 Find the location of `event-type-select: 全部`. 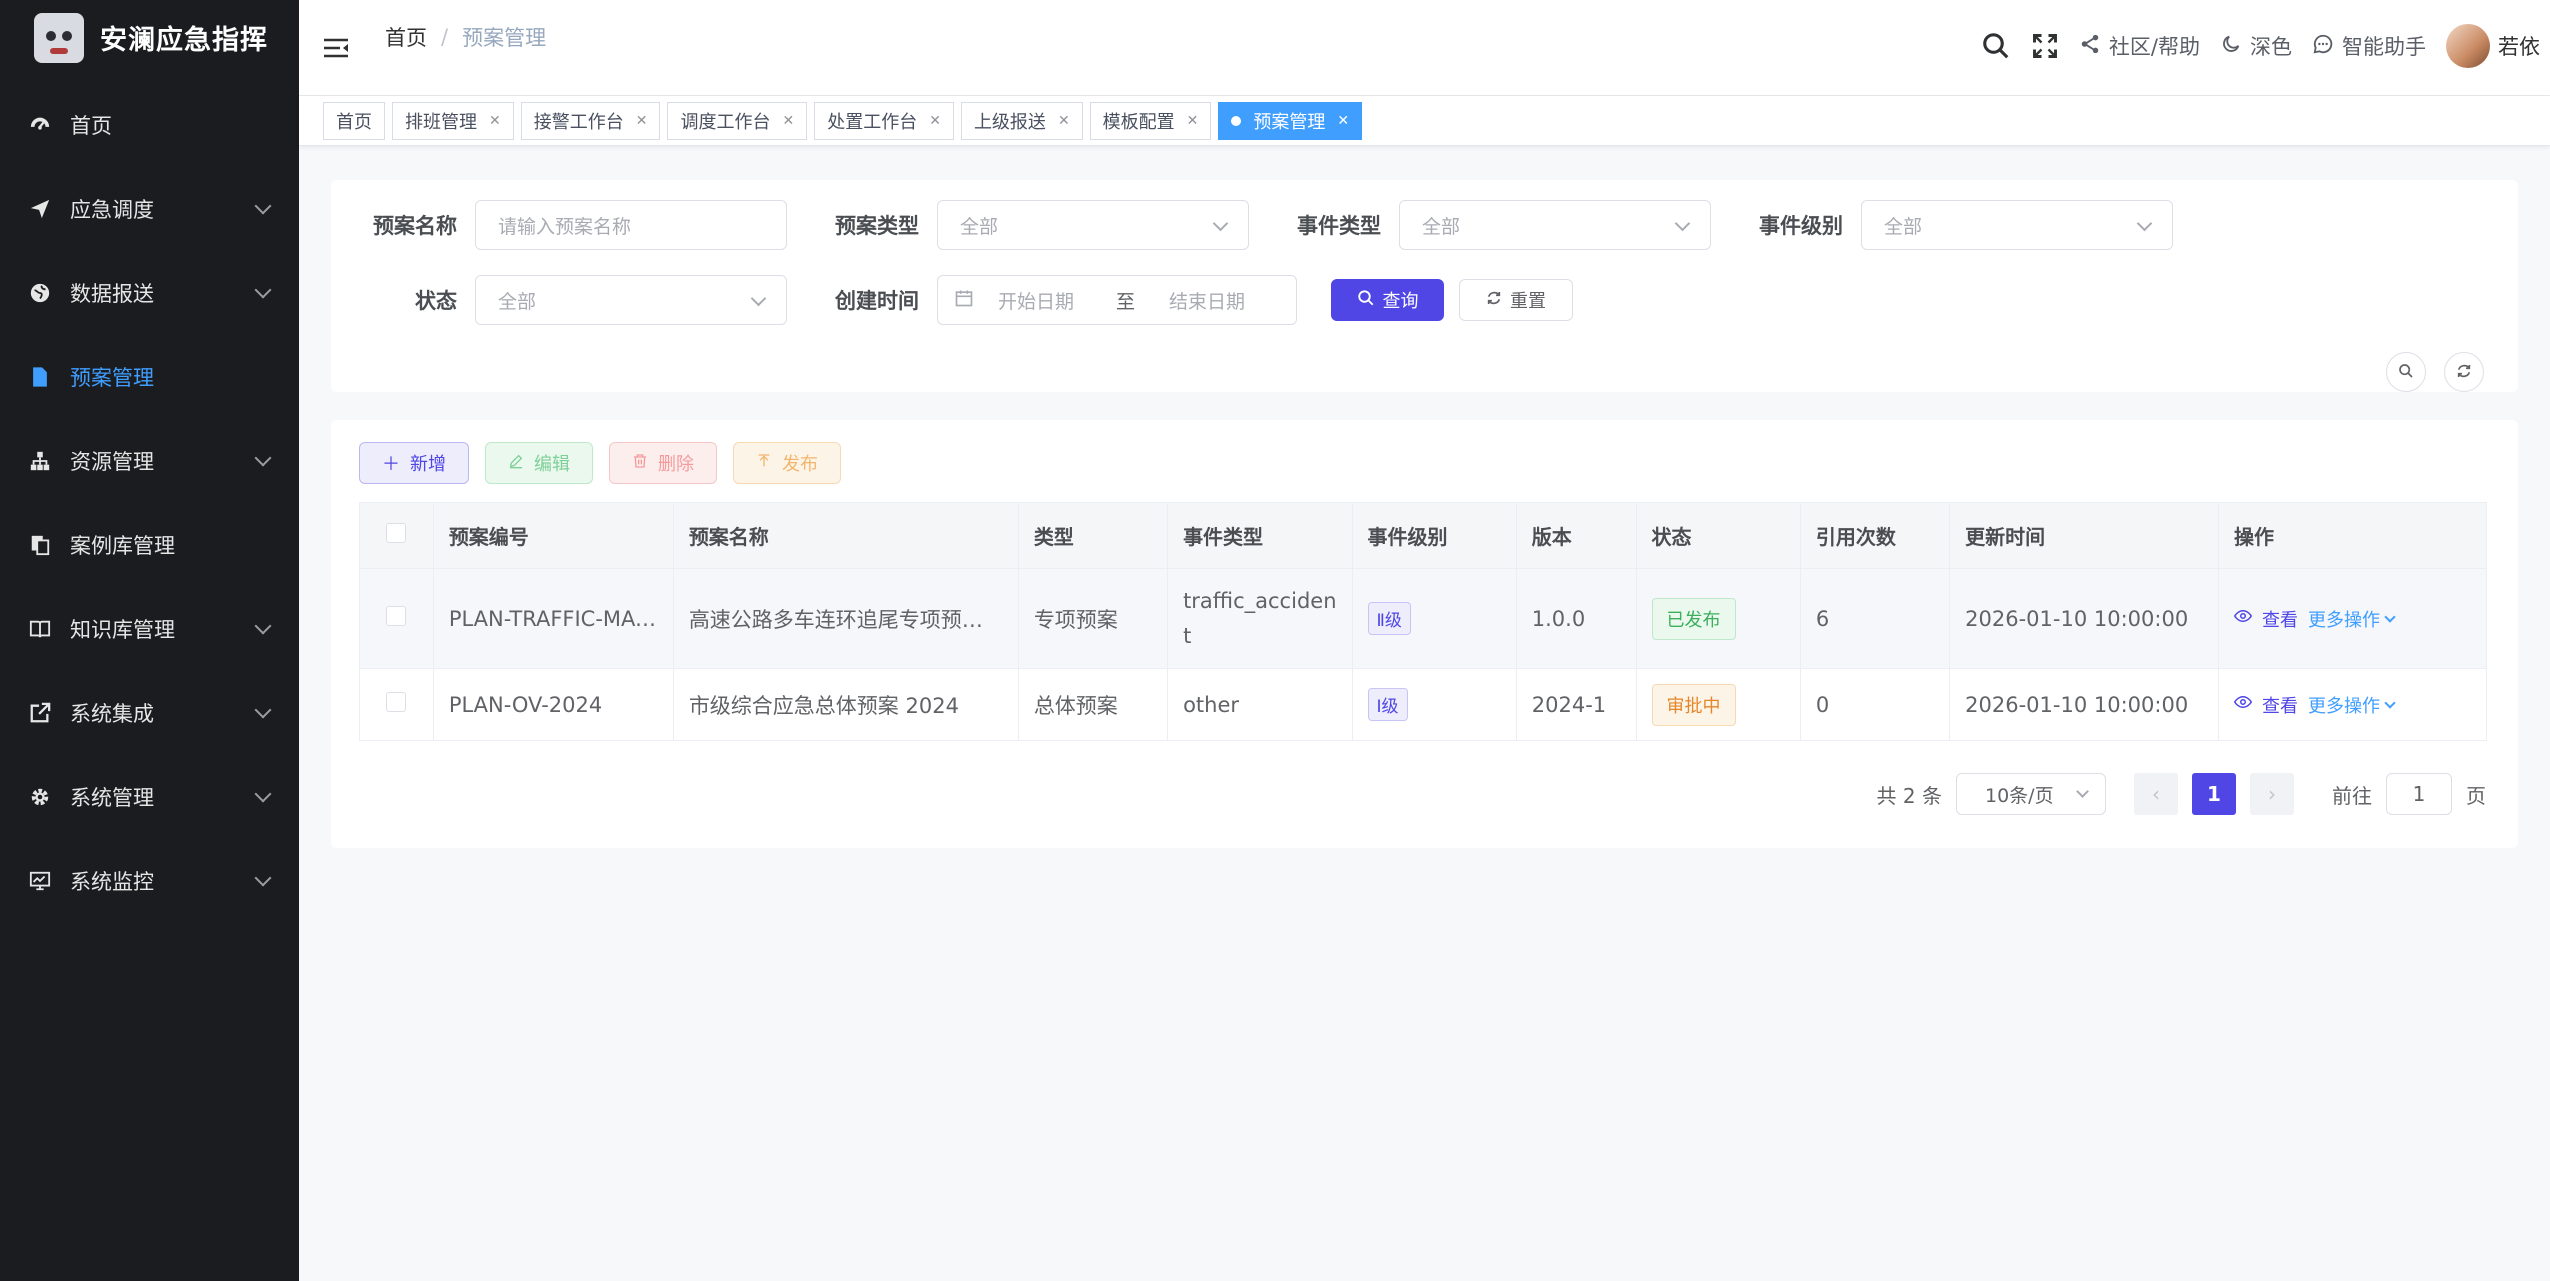

event-type-select: 全部 is located at coordinates (1555, 225).